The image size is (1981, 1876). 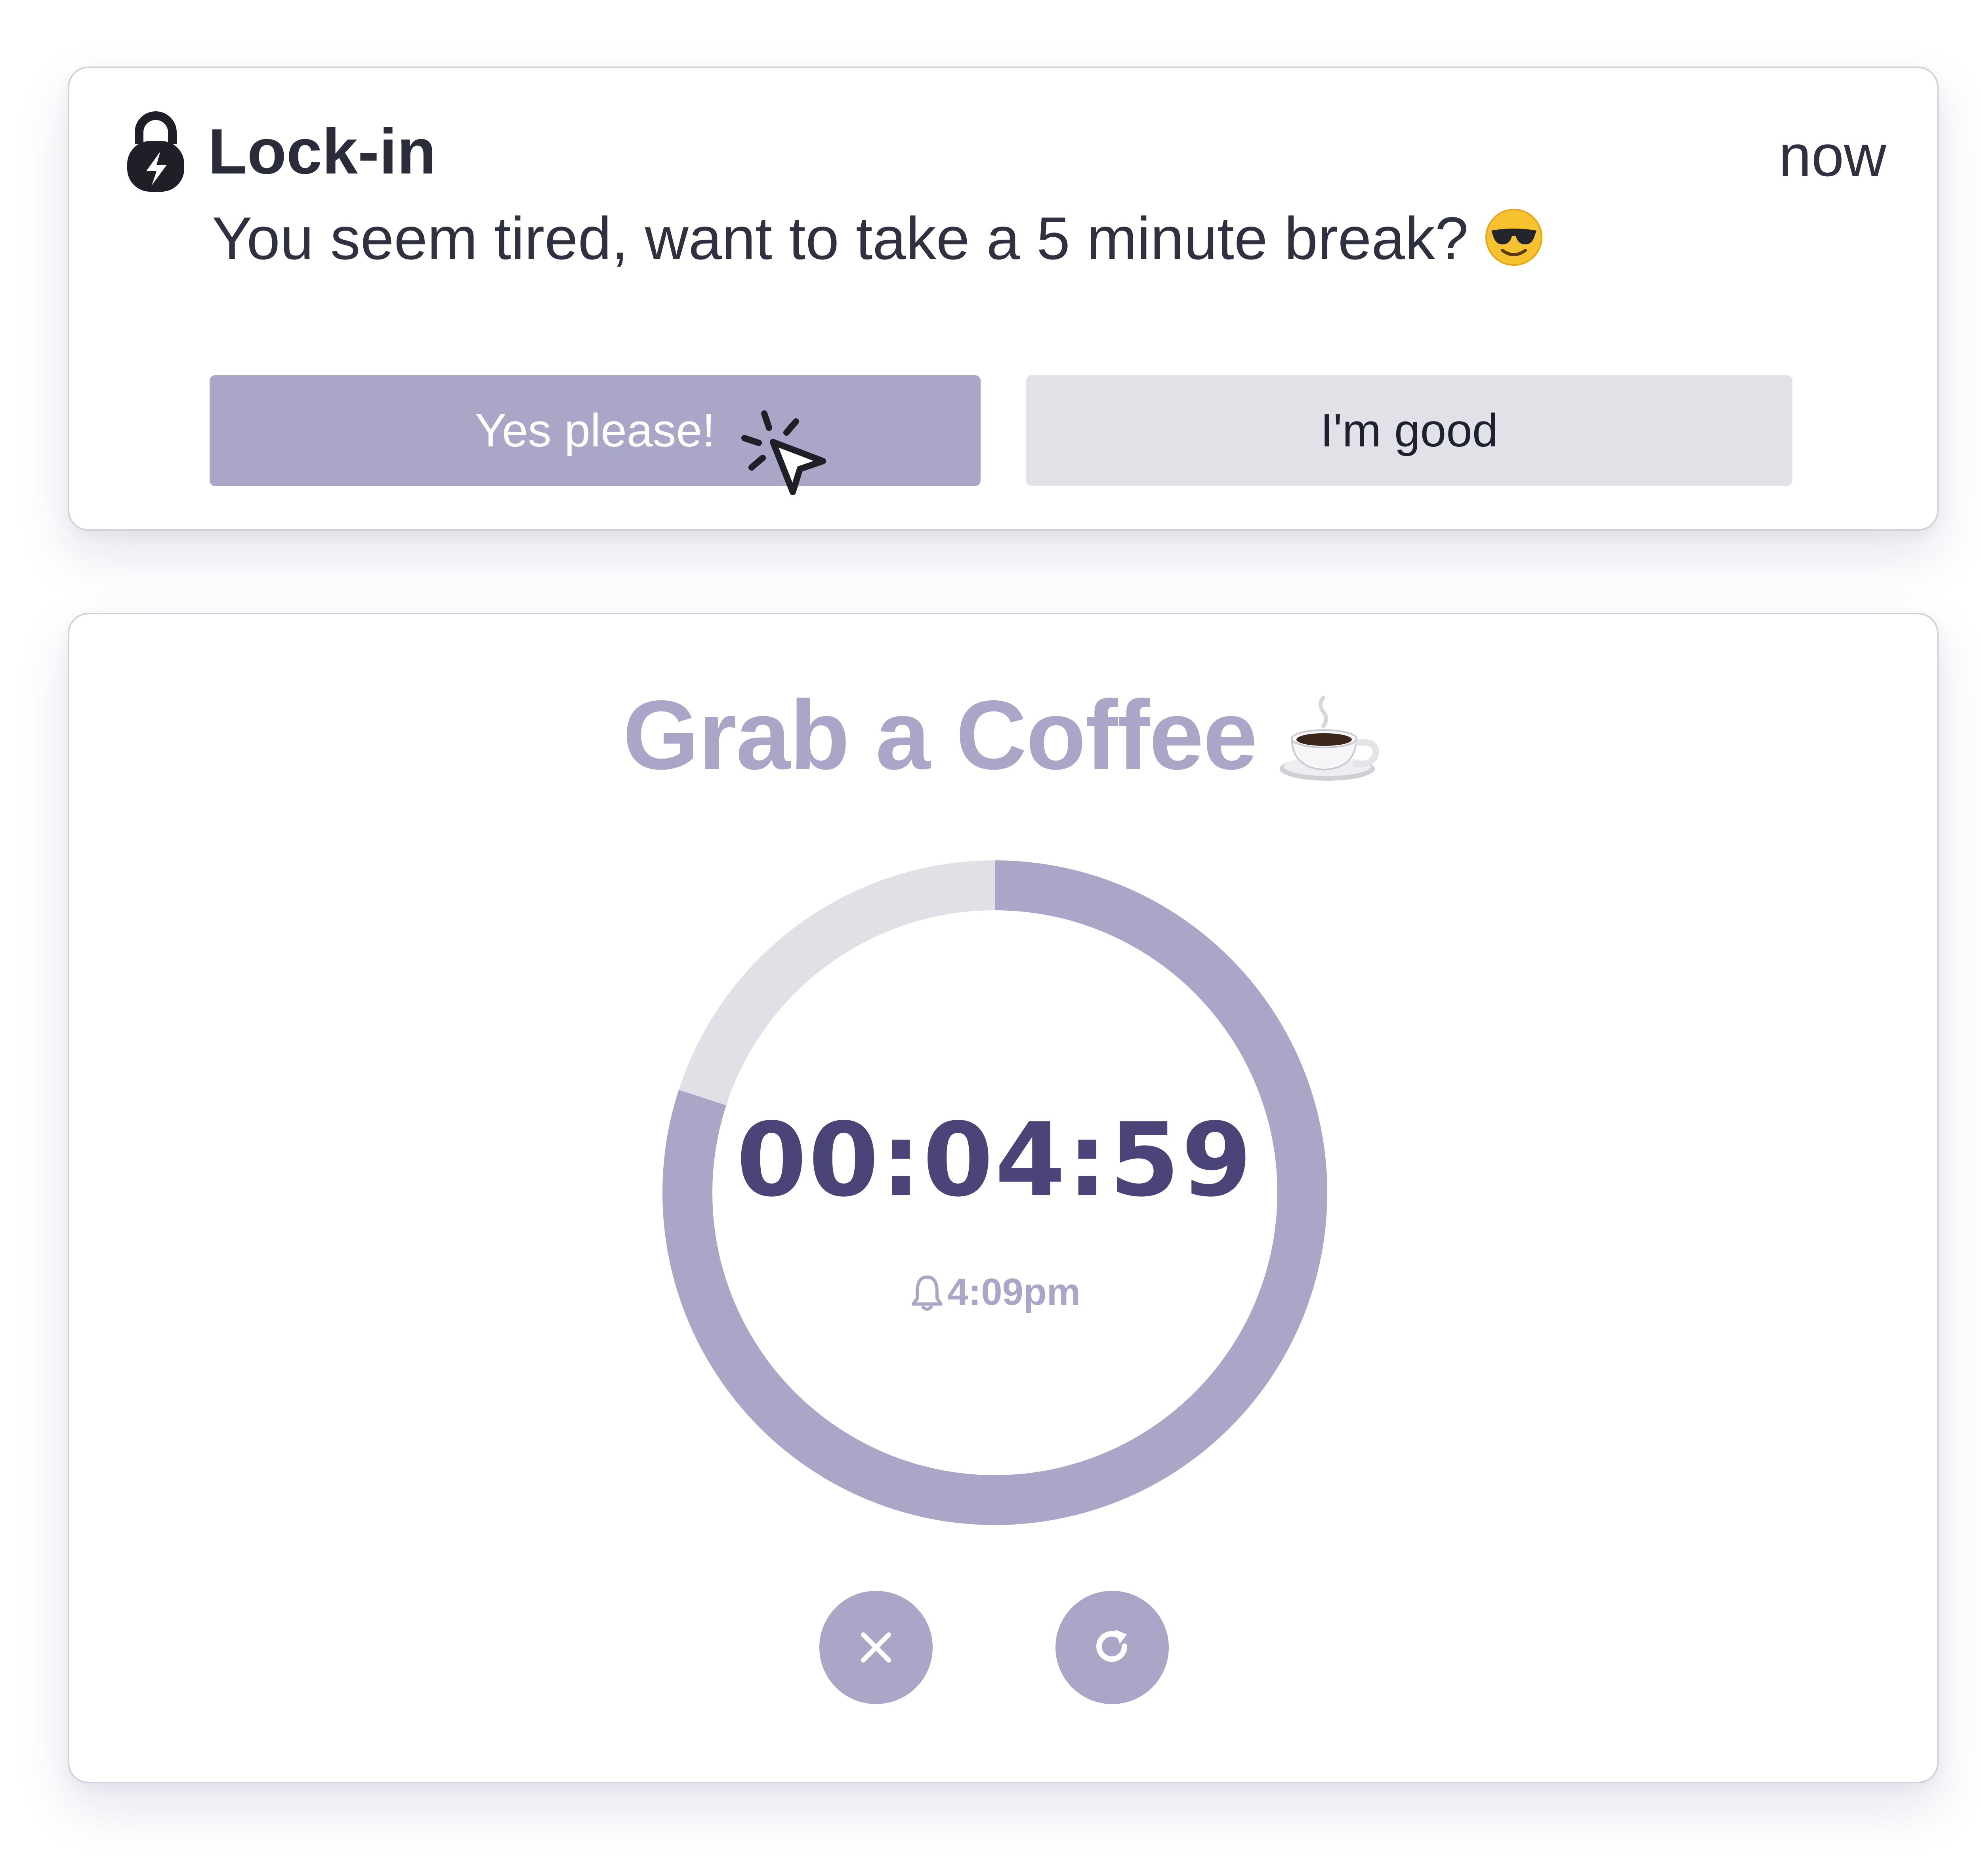 I want to click on timer-title: Grab a Coffee, so click(x=1003, y=735).